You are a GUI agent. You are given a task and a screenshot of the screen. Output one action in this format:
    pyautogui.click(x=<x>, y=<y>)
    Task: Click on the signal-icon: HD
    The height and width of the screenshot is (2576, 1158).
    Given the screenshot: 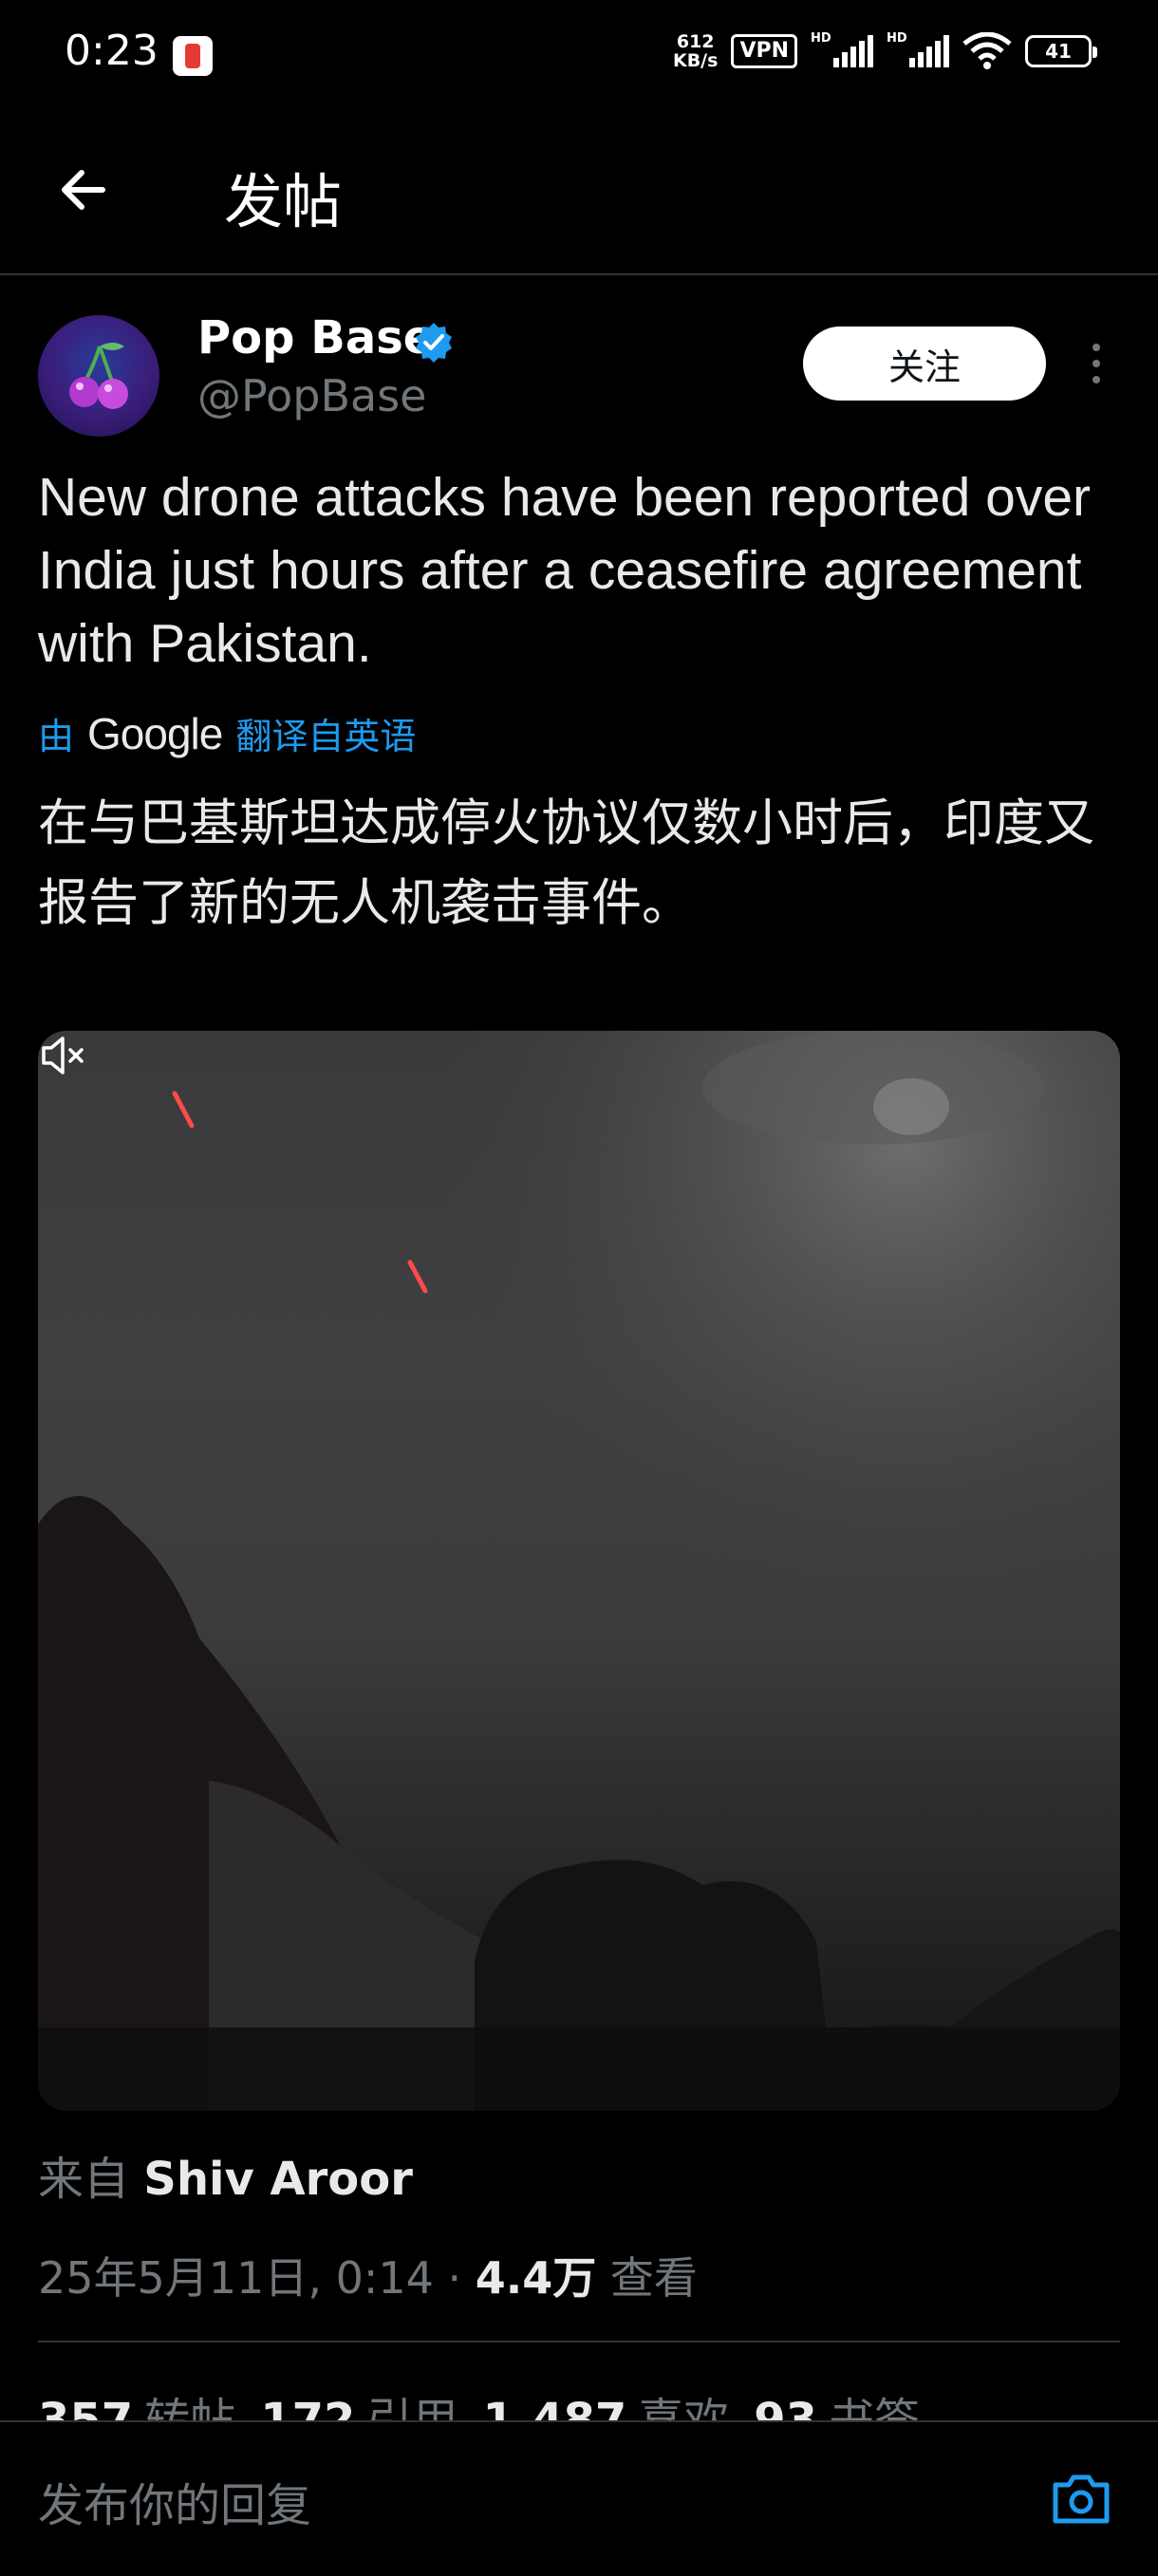 What is the action you would take?
    pyautogui.click(x=842, y=49)
    